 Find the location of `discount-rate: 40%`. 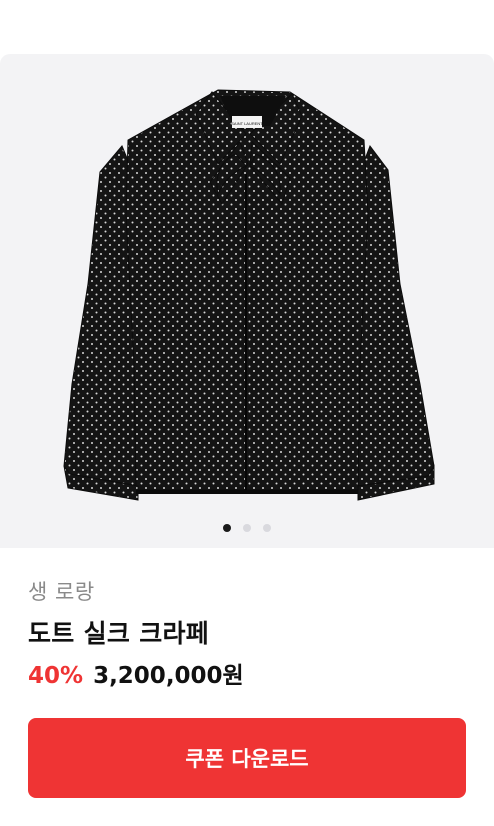

discount-rate: 40% is located at coordinates (56, 676).